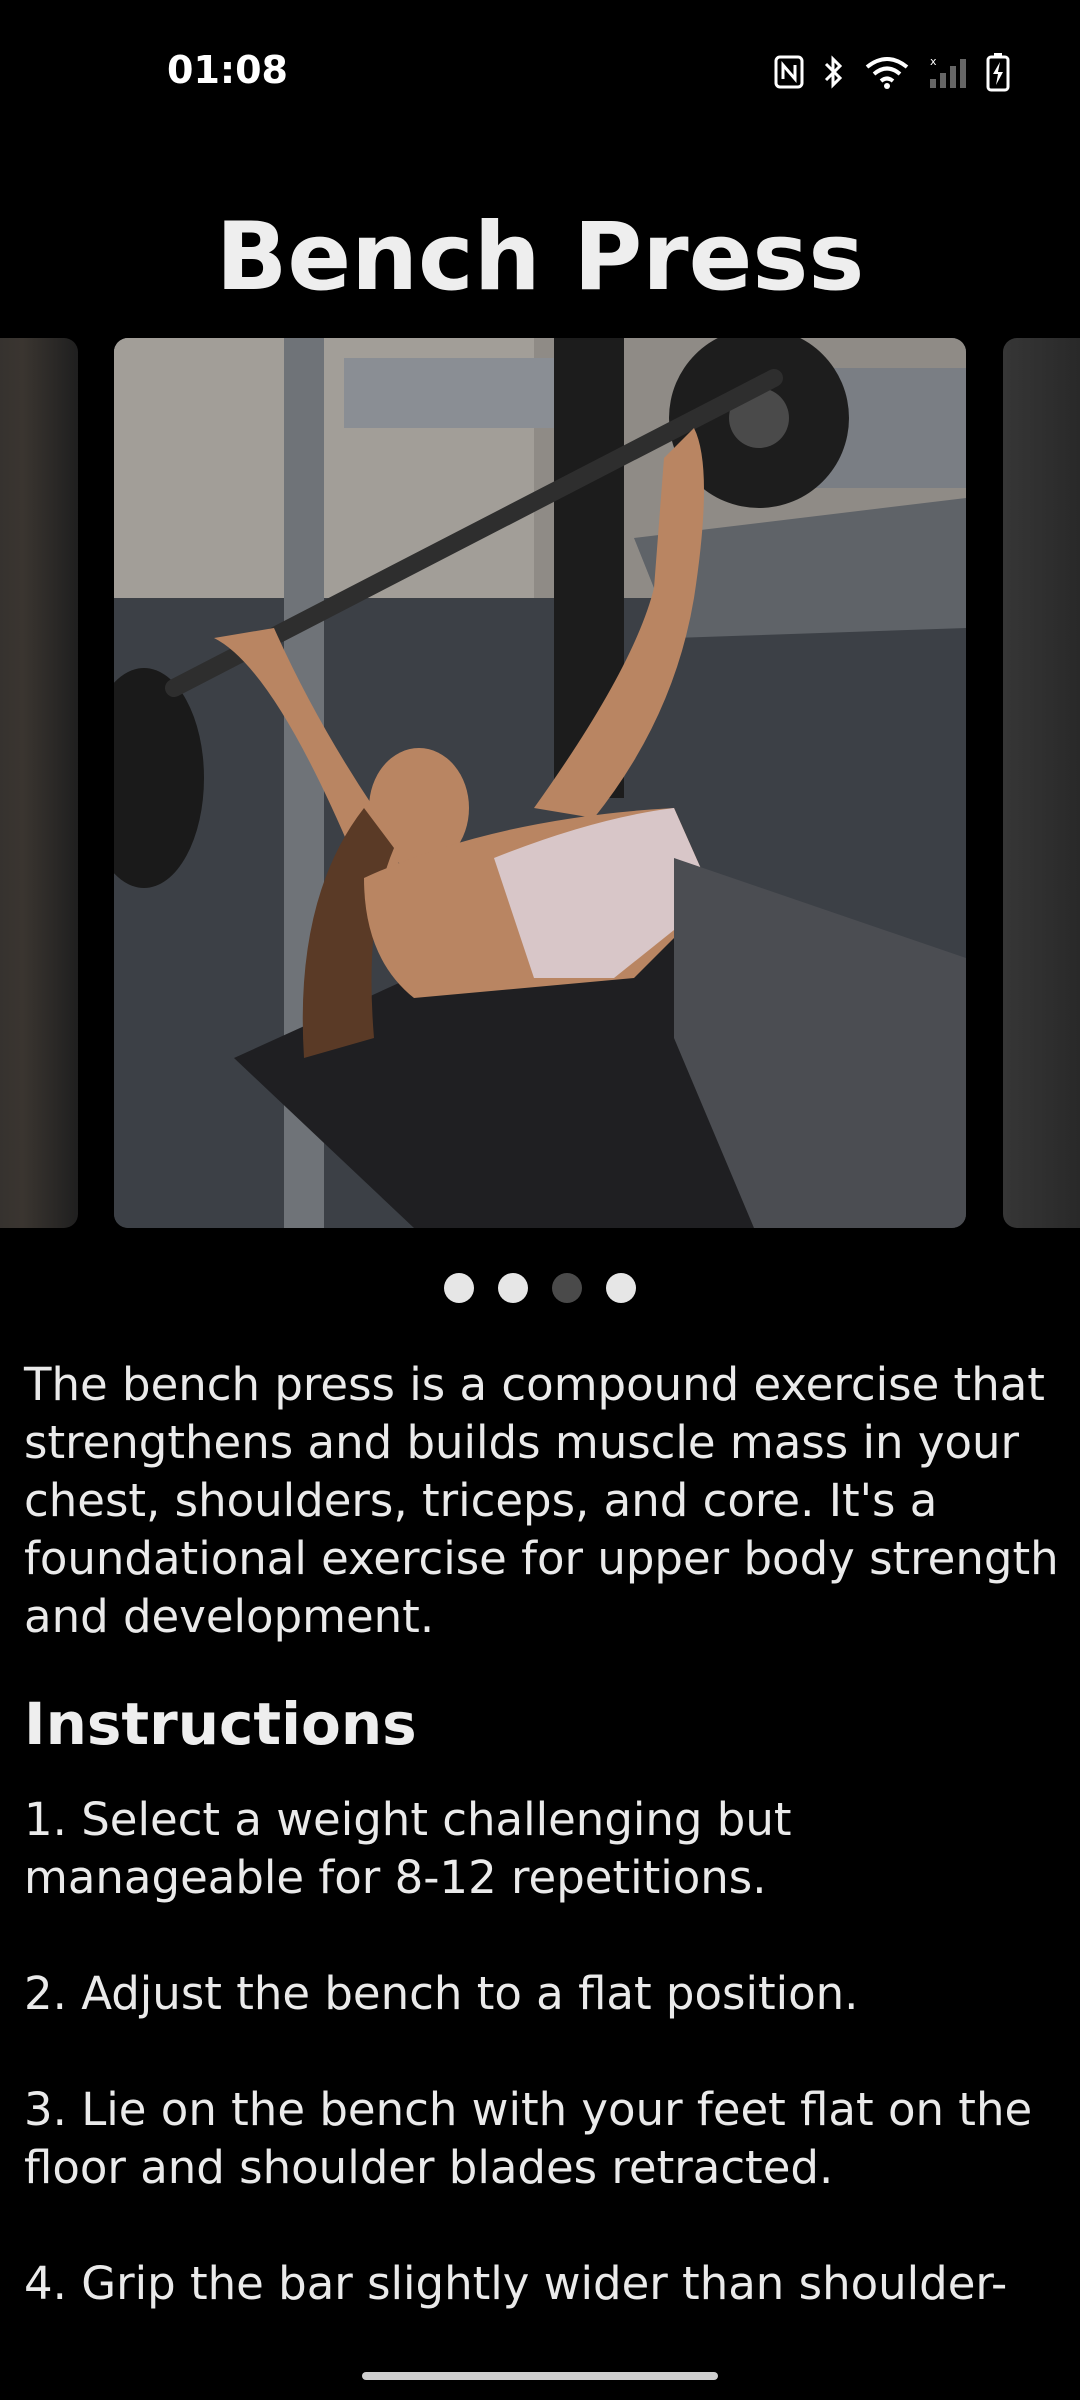 The width and height of the screenshot is (1080, 2400). I want to click on signal-icon: x, so click(948, 72).